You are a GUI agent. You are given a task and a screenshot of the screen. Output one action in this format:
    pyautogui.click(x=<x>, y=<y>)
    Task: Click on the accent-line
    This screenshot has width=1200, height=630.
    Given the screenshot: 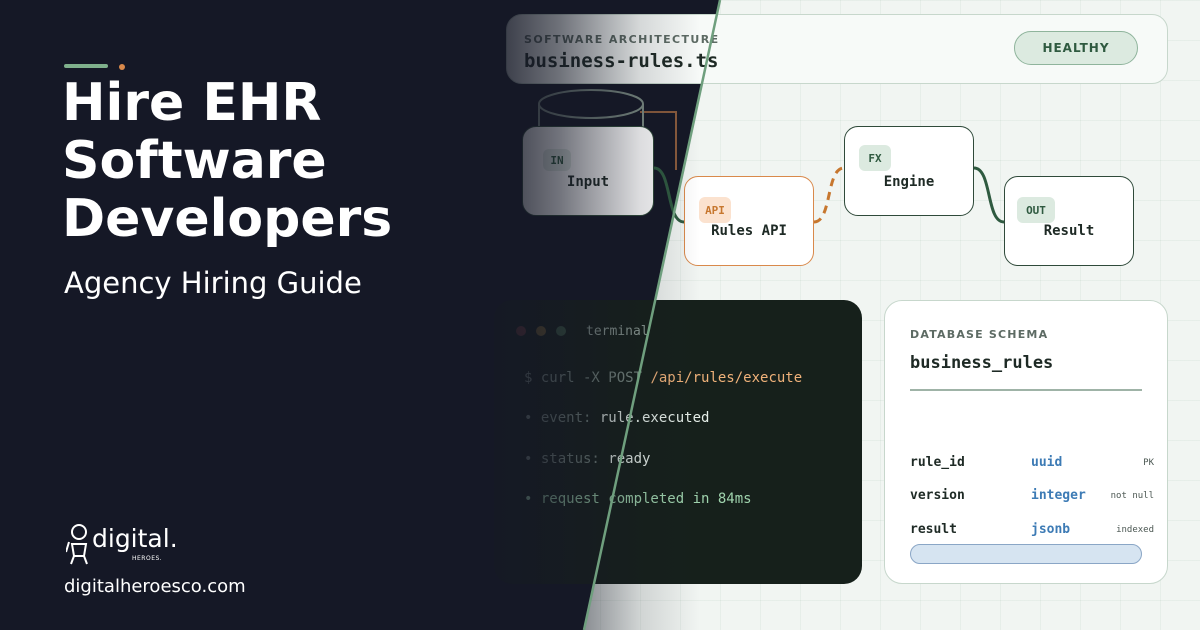 What is the action you would take?
    pyautogui.click(x=86, y=66)
    